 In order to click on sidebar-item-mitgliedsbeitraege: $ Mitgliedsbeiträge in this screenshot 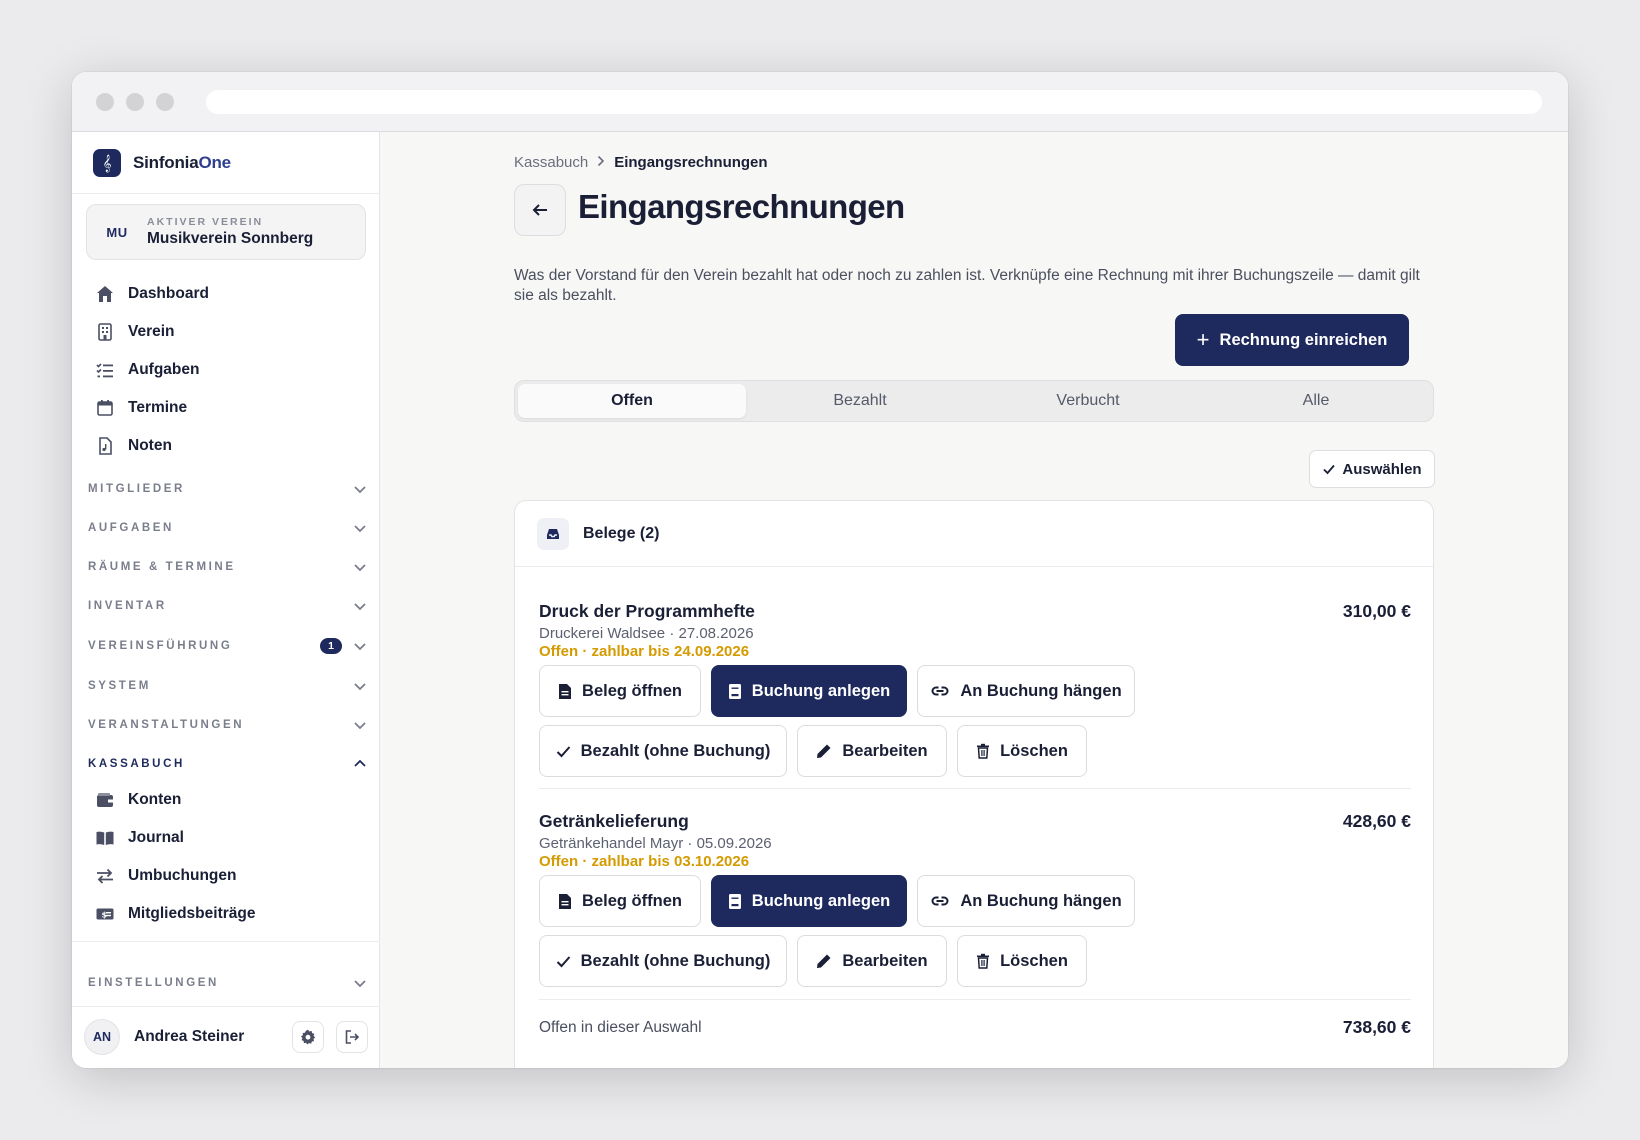, I will do `click(174, 914)`.